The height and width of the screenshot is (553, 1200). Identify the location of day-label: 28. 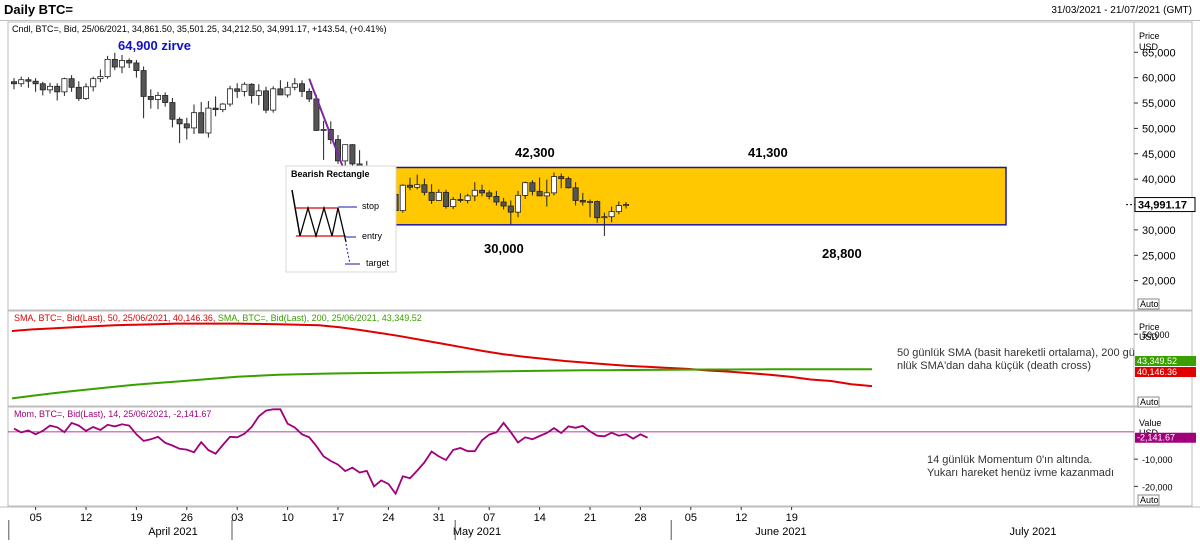
(640, 518).